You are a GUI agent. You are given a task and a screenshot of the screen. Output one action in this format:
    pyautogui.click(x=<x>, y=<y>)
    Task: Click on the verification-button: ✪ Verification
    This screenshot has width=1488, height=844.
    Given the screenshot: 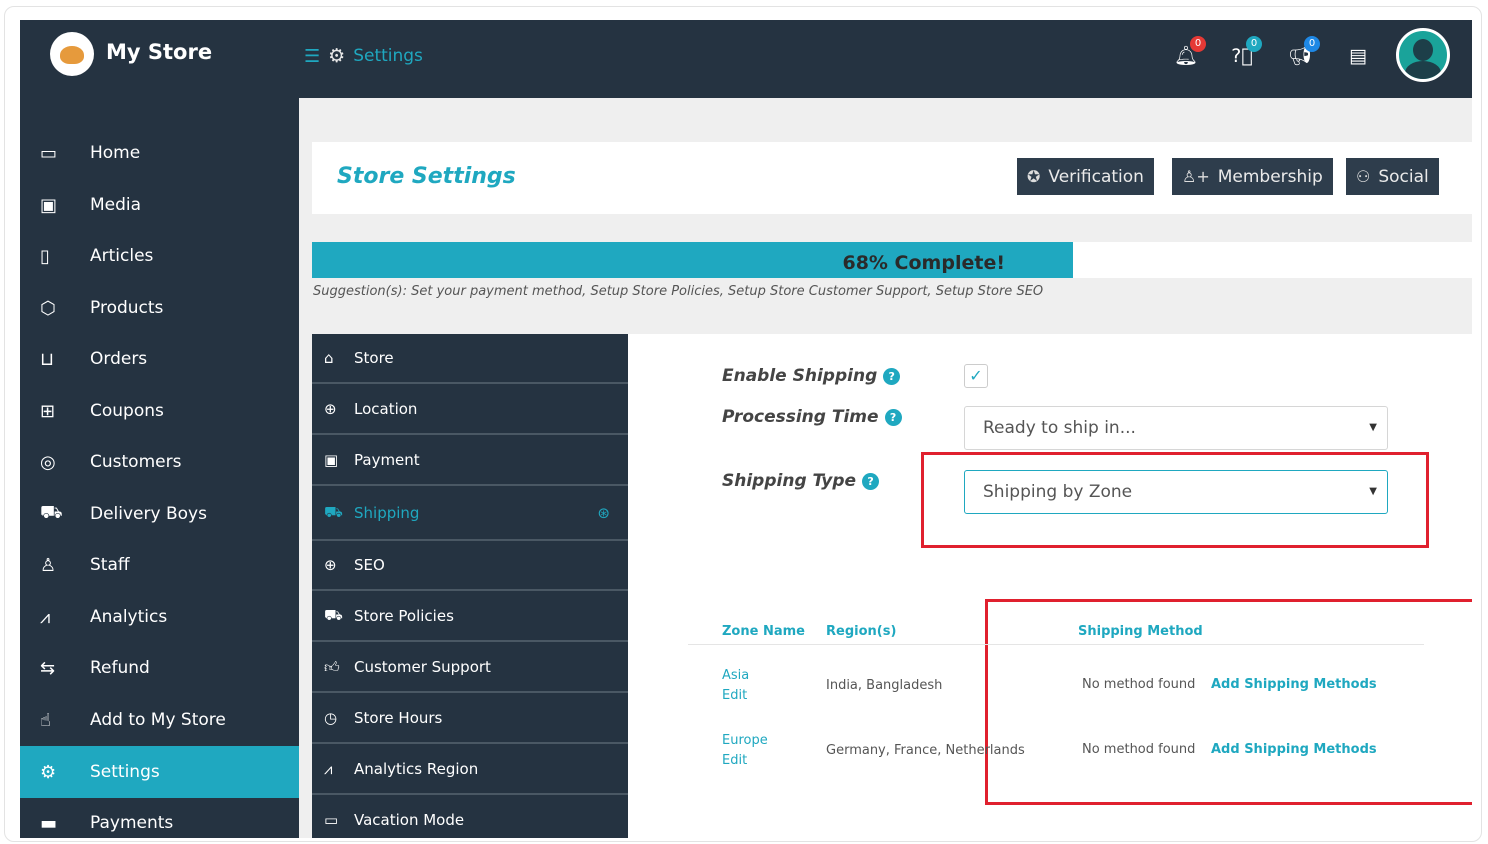 What is the action you would take?
    pyautogui.click(x=1085, y=176)
    